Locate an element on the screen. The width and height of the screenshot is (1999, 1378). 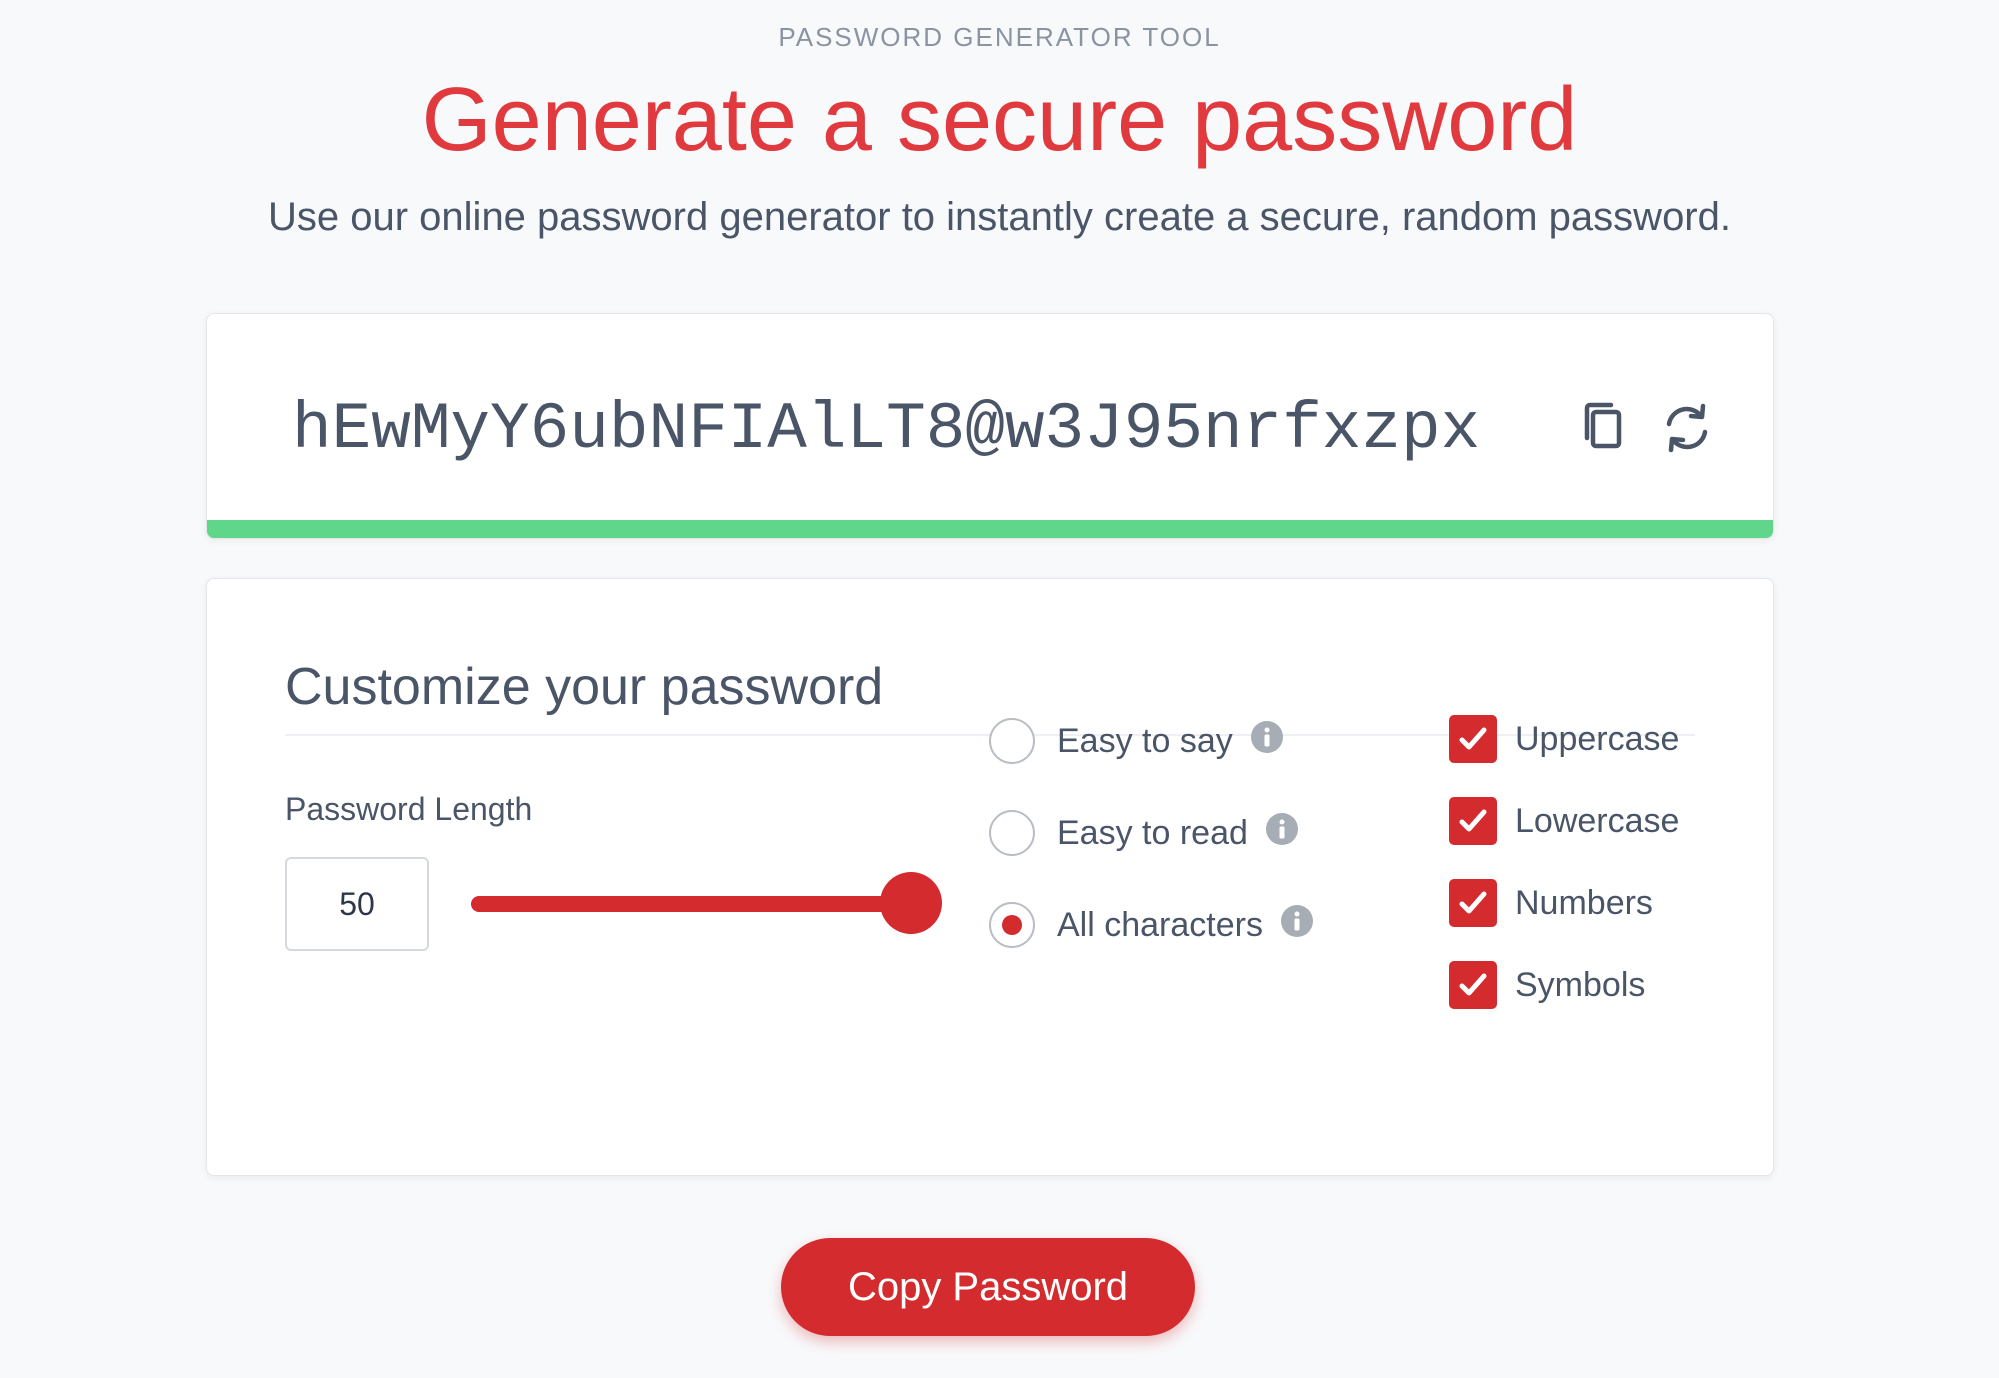
radio-easy-to-say: Easy to say is located at coordinates (1136, 741).